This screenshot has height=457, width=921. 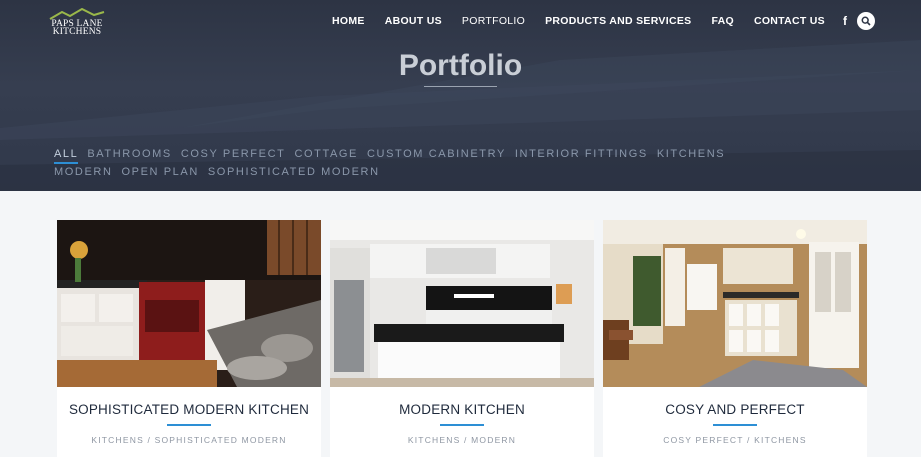 I want to click on card-title: SOPHISTICATED MODERN KITCHEN, so click(x=189, y=409).